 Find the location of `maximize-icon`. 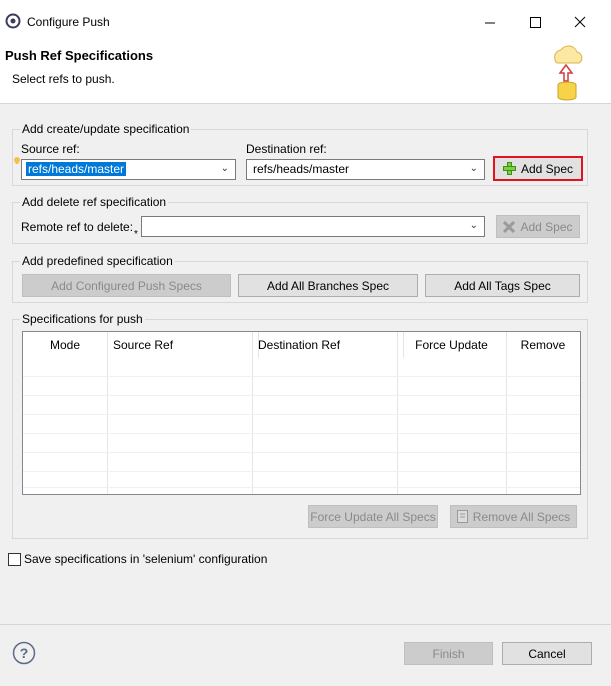

maximize-icon is located at coordinates (535, 22).